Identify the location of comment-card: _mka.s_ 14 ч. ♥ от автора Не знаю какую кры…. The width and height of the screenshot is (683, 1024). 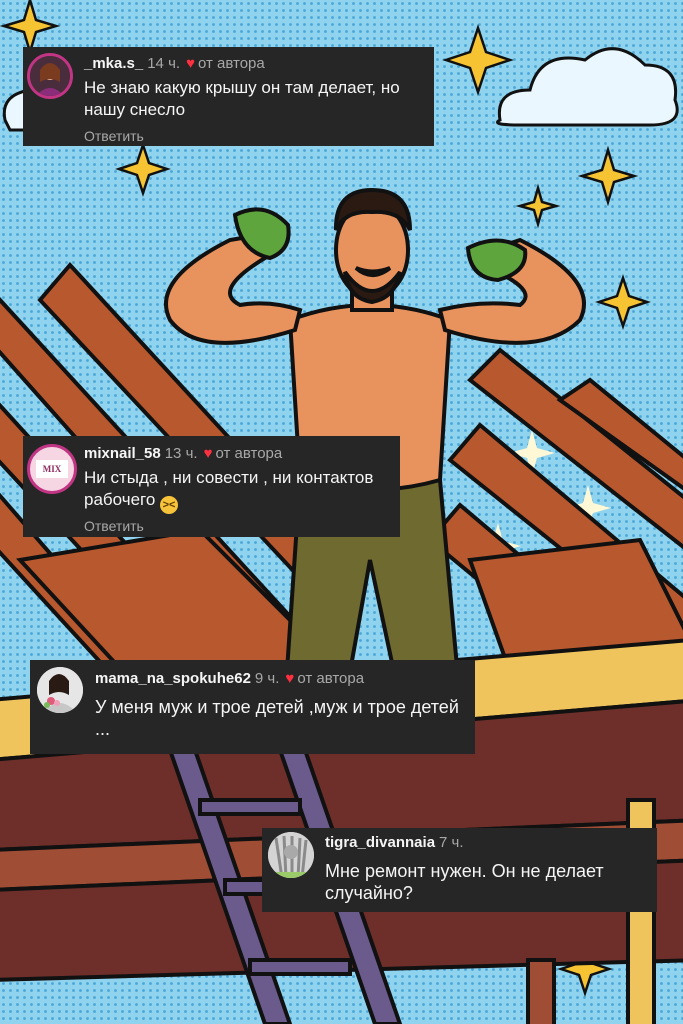
(228, 96).